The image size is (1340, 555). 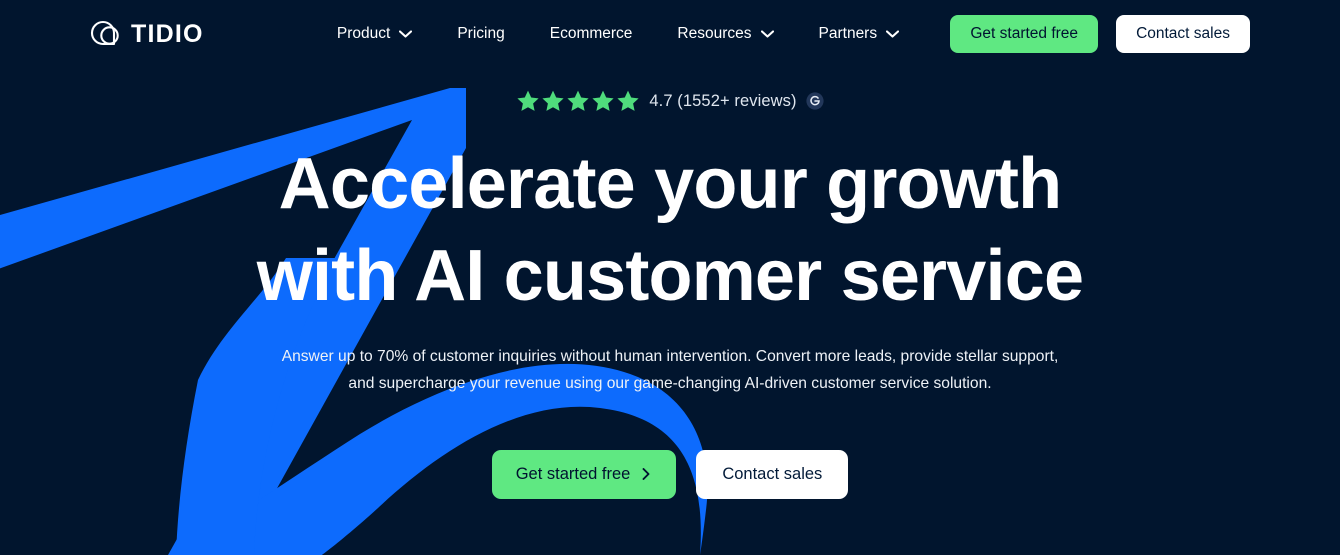 I want to click on nav-item-partners: Partners, so click(x=859, y=34).